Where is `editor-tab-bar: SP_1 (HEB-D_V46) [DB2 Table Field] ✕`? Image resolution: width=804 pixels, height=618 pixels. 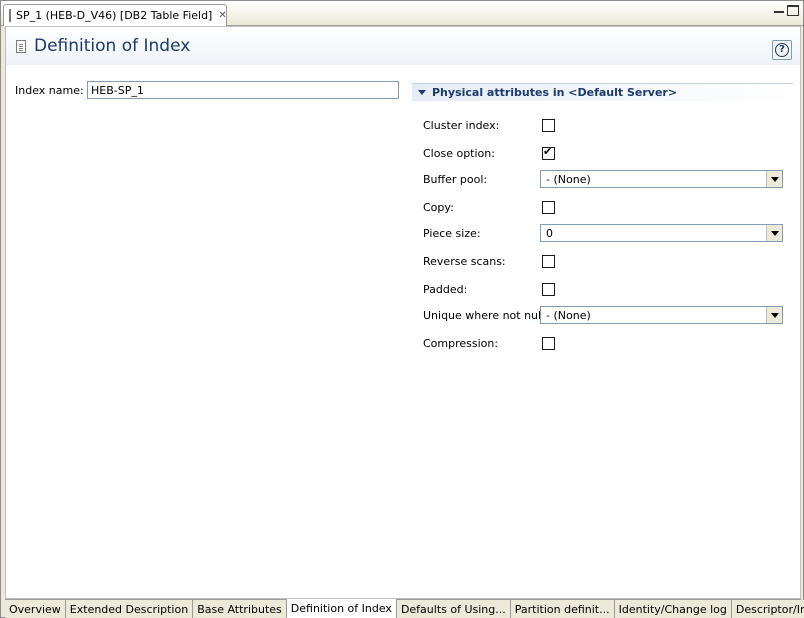
editor-tab-bar: SP_1 (HEB-D_V46) [DB2 Table Field] ✕ is located at coordinates (402, 13).